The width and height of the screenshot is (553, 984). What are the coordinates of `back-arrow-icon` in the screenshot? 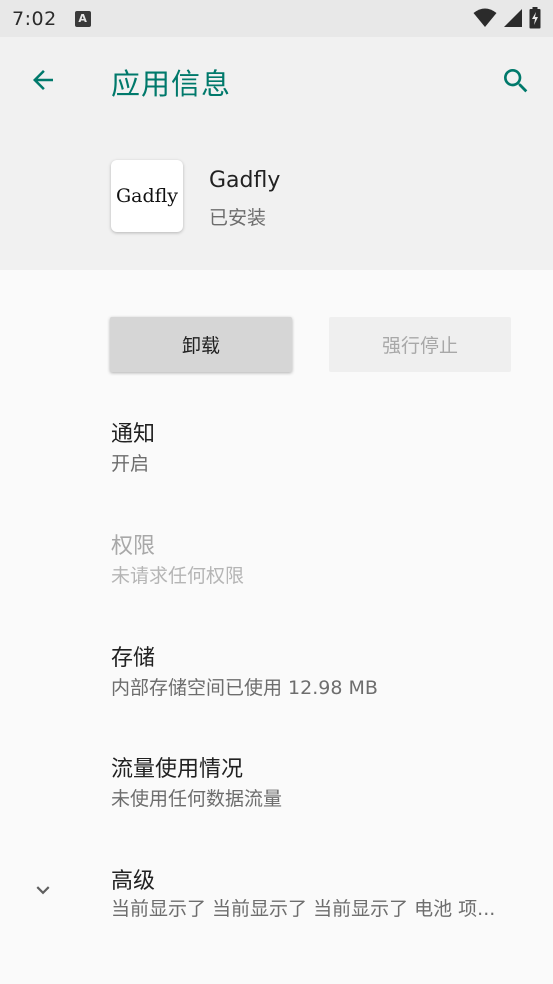 It's located at (43, 80).